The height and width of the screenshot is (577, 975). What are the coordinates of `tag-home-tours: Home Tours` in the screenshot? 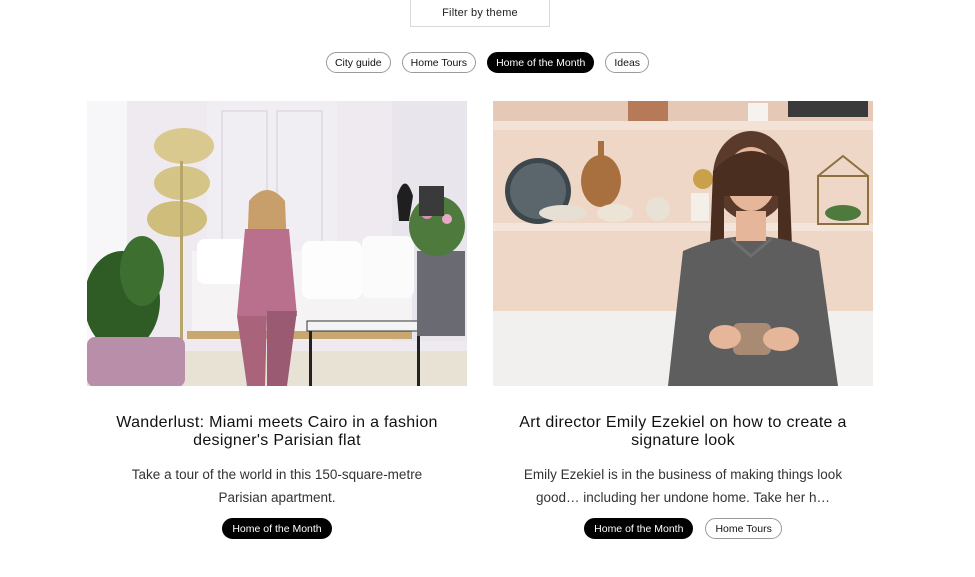 It's located at (743, 528).